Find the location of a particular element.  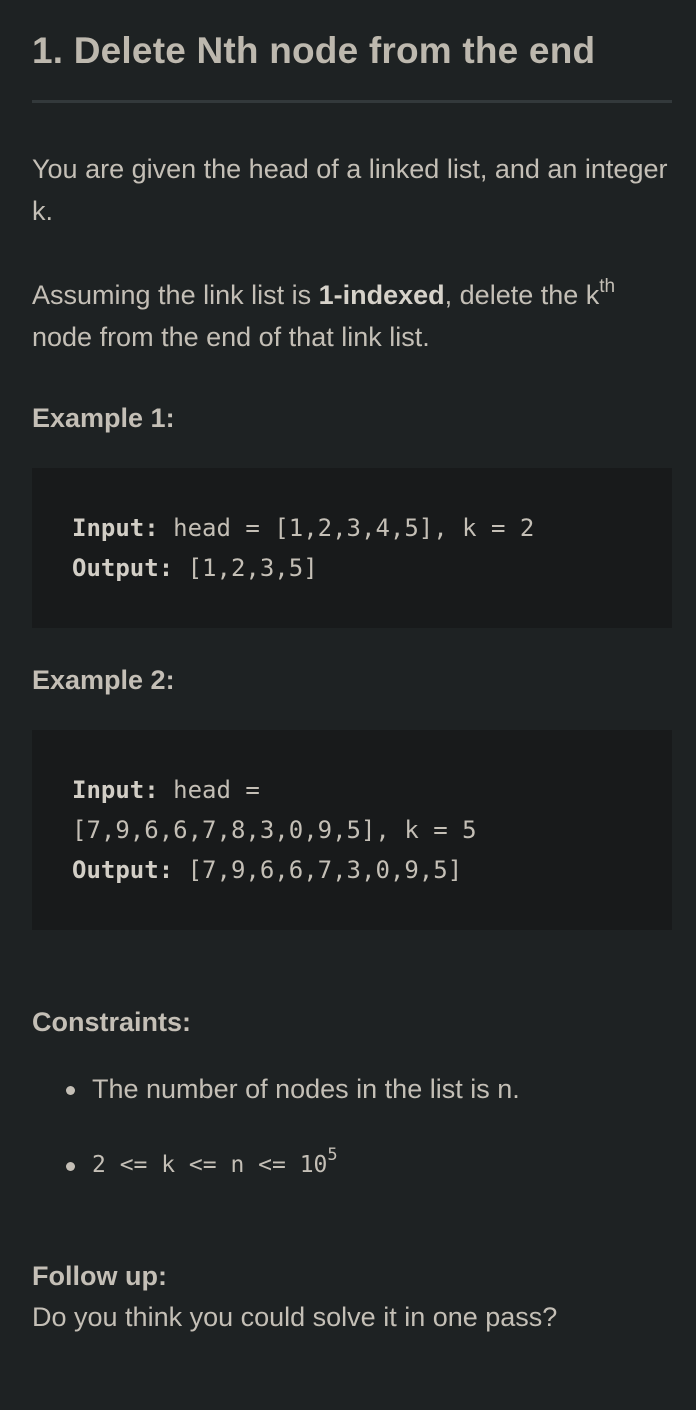

example-1-input-value: head = [1,2,3,4,5], k = 2 is located at coordinates (346, 528).